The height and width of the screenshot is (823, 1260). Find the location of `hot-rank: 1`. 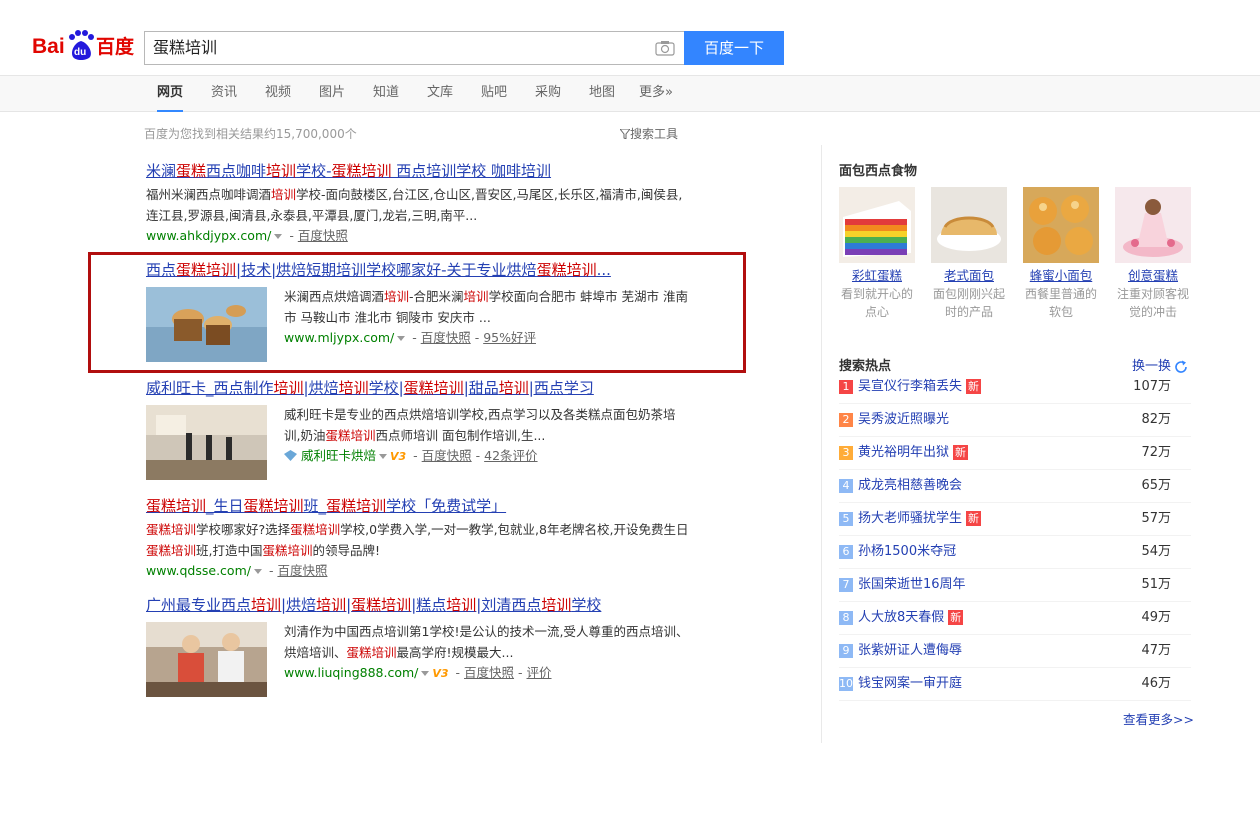

hot-rank: 1 is located at coordinates (846, 387).